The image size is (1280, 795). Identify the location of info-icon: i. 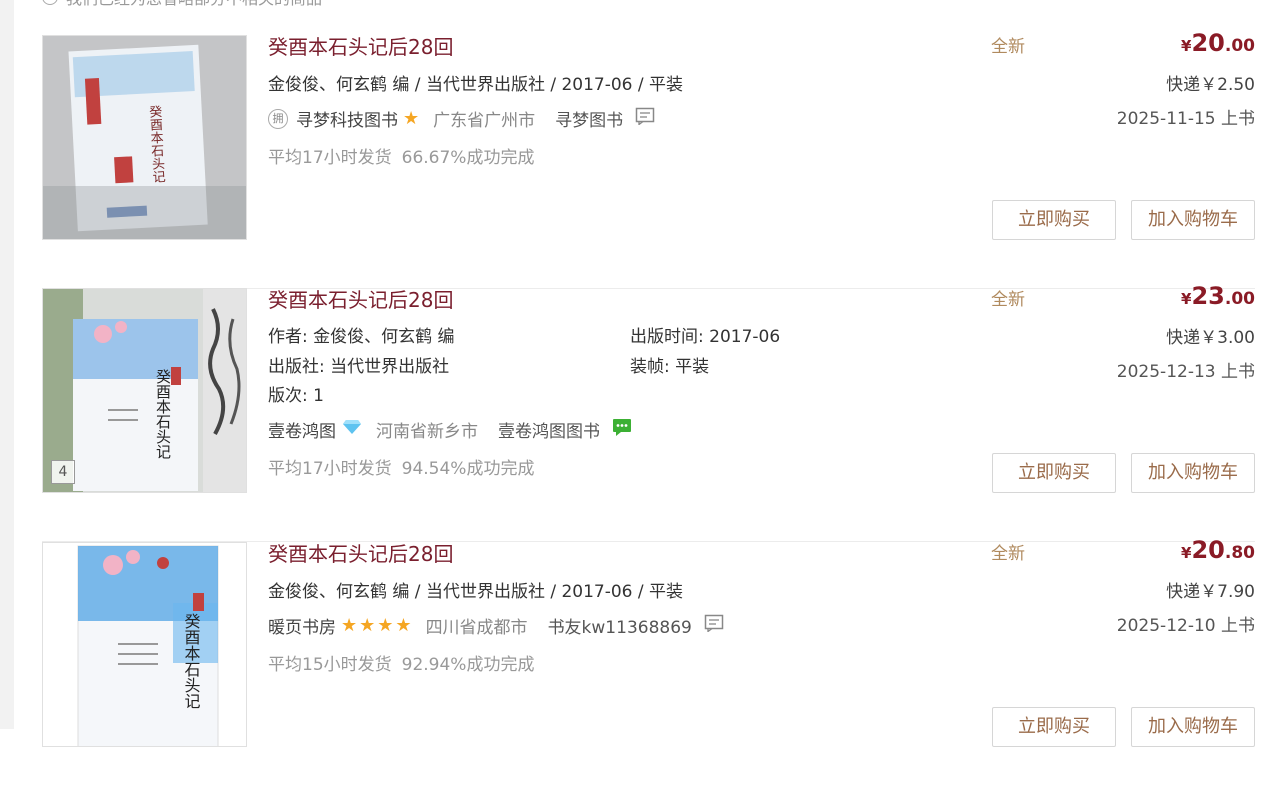
(50, 2).